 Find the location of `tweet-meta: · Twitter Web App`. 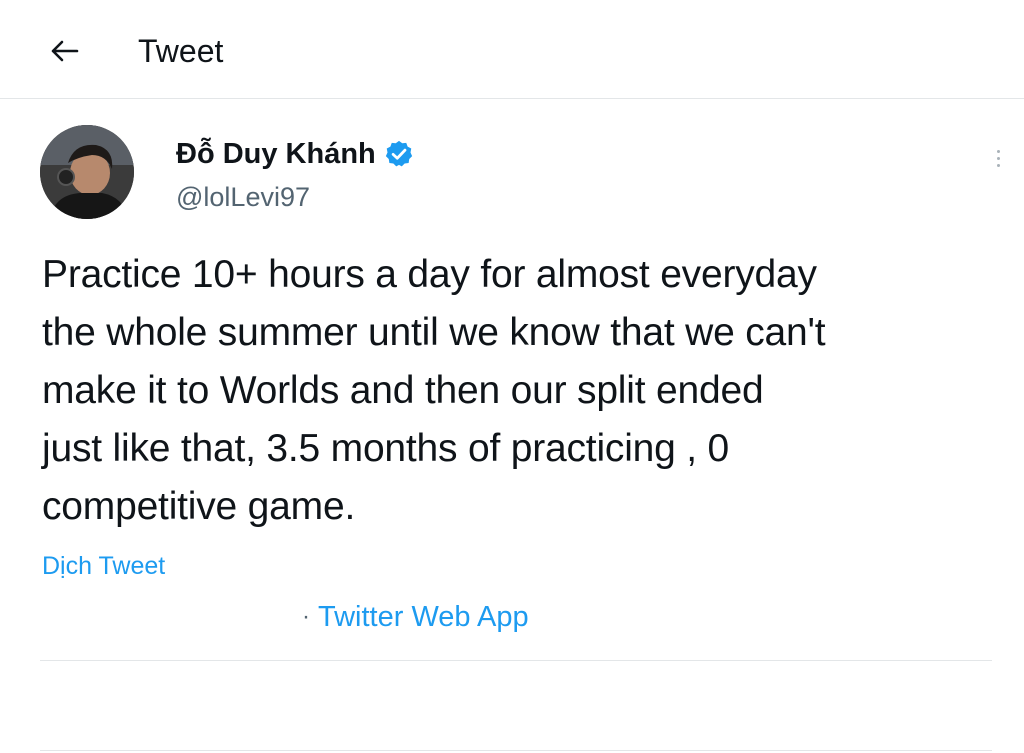

tweet-meta: · Twitter Web App is located at coordinates (415, 617).